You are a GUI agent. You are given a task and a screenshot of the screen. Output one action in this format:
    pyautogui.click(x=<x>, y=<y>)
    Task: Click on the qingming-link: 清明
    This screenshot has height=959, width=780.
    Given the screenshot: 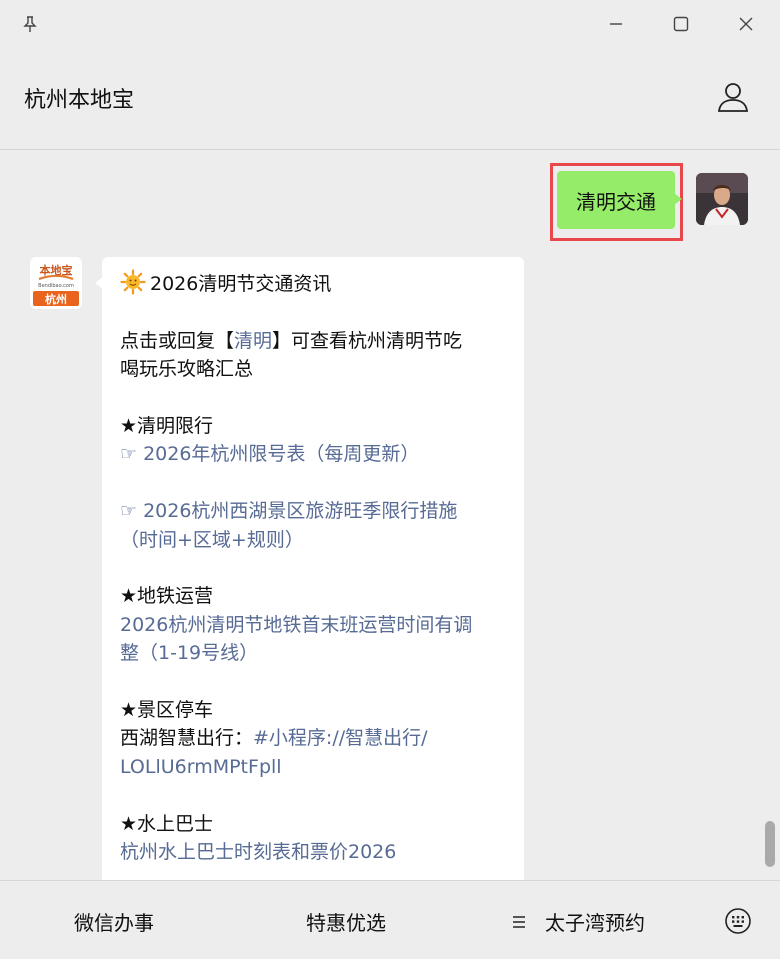 What is the action you would take?
    pyautogui.click(x=253, y=341)
    